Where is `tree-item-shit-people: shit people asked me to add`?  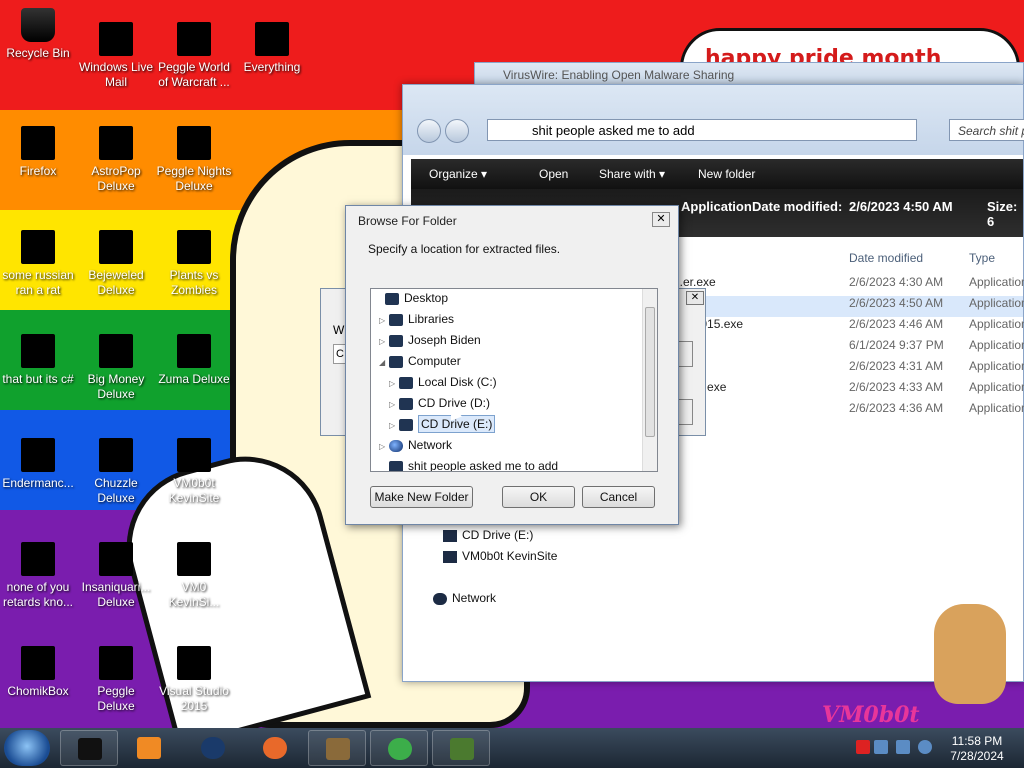
tree-item-shit-people: shit people asked me to add is located at coordinates (468, 465).